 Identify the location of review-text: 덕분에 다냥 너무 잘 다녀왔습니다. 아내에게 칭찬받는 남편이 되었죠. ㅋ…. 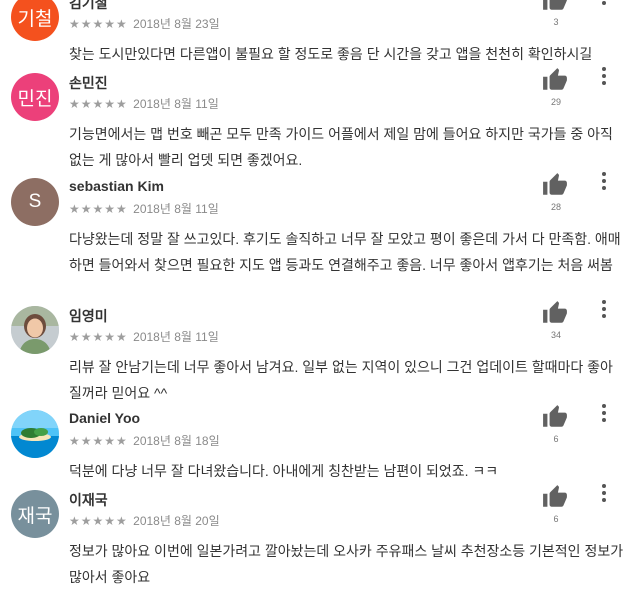
(284, 471).